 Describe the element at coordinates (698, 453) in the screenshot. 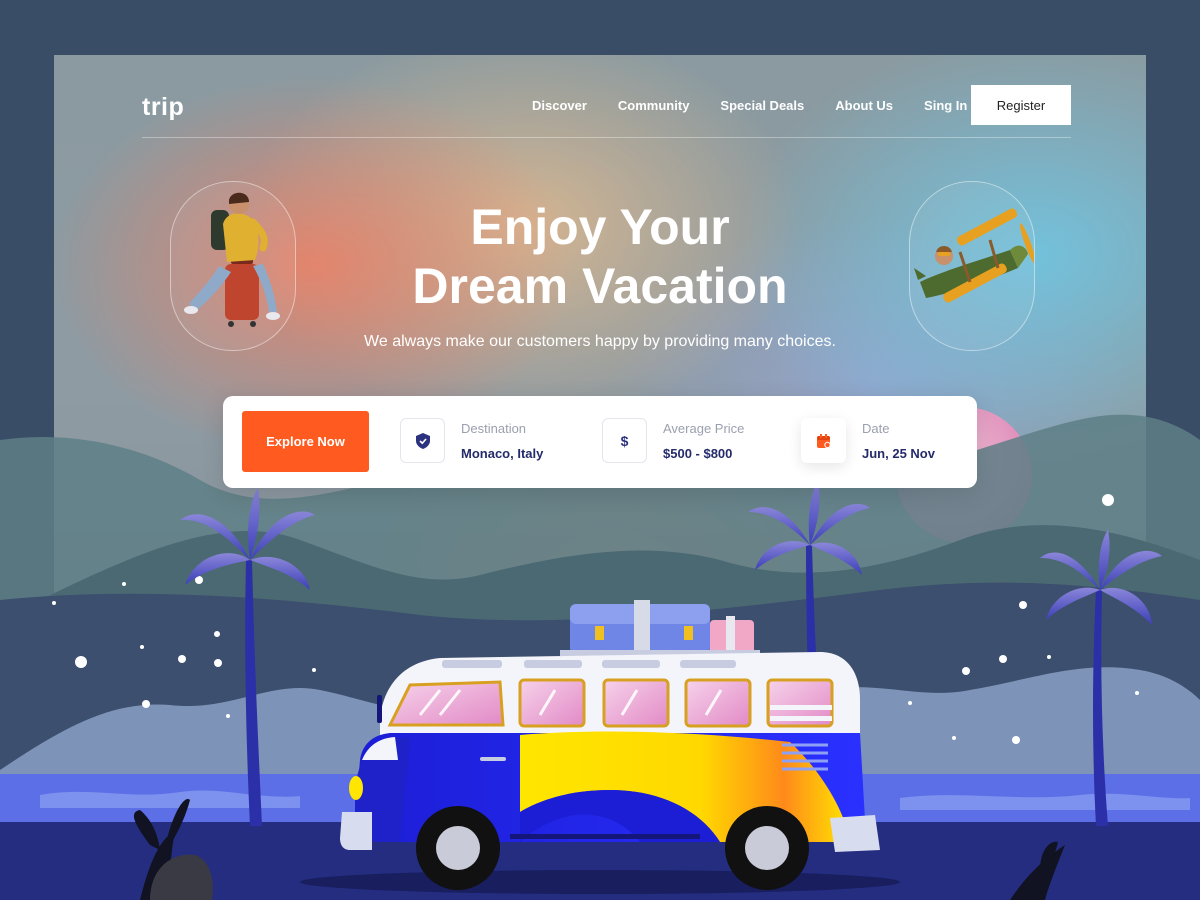

I see `price-value: $500 - $800` at that location.